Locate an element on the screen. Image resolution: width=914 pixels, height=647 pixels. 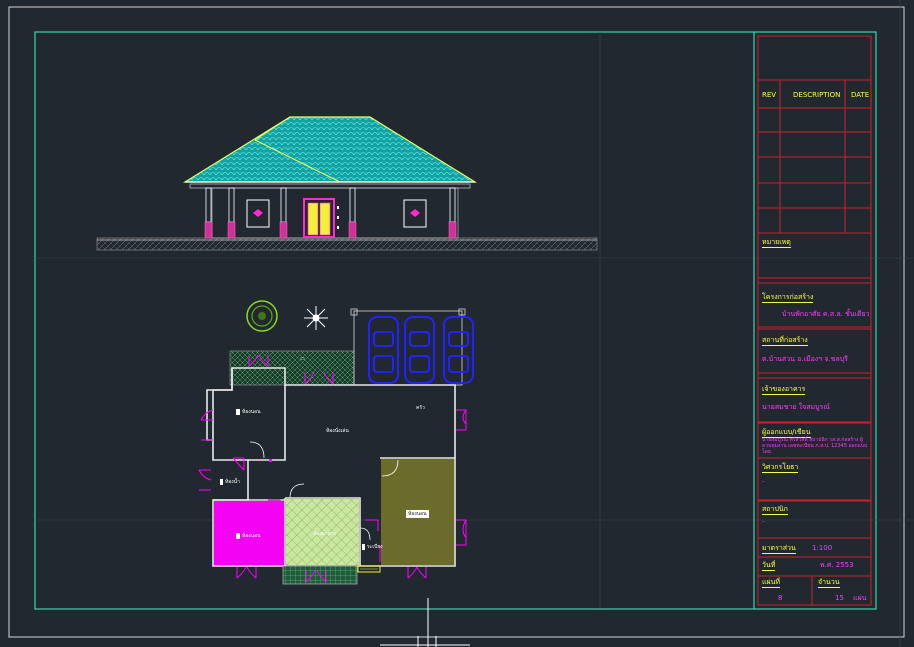
date-header: DATE is located at coordinates (860, 95).